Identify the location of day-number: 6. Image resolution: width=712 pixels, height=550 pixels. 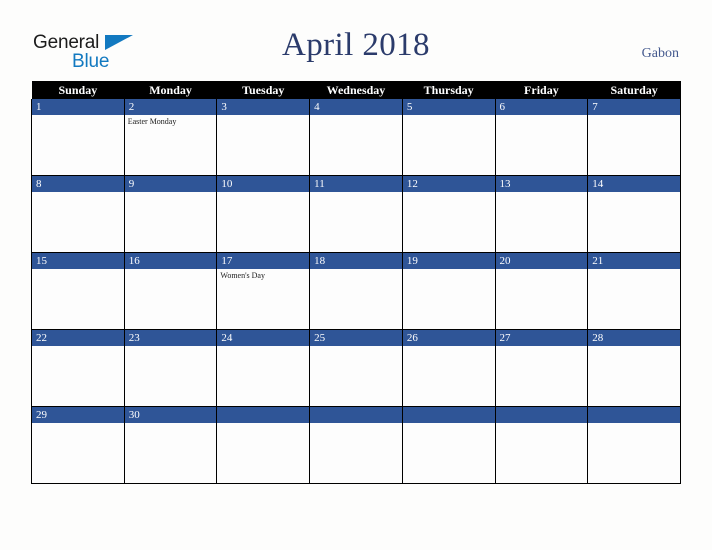
(541, 107).